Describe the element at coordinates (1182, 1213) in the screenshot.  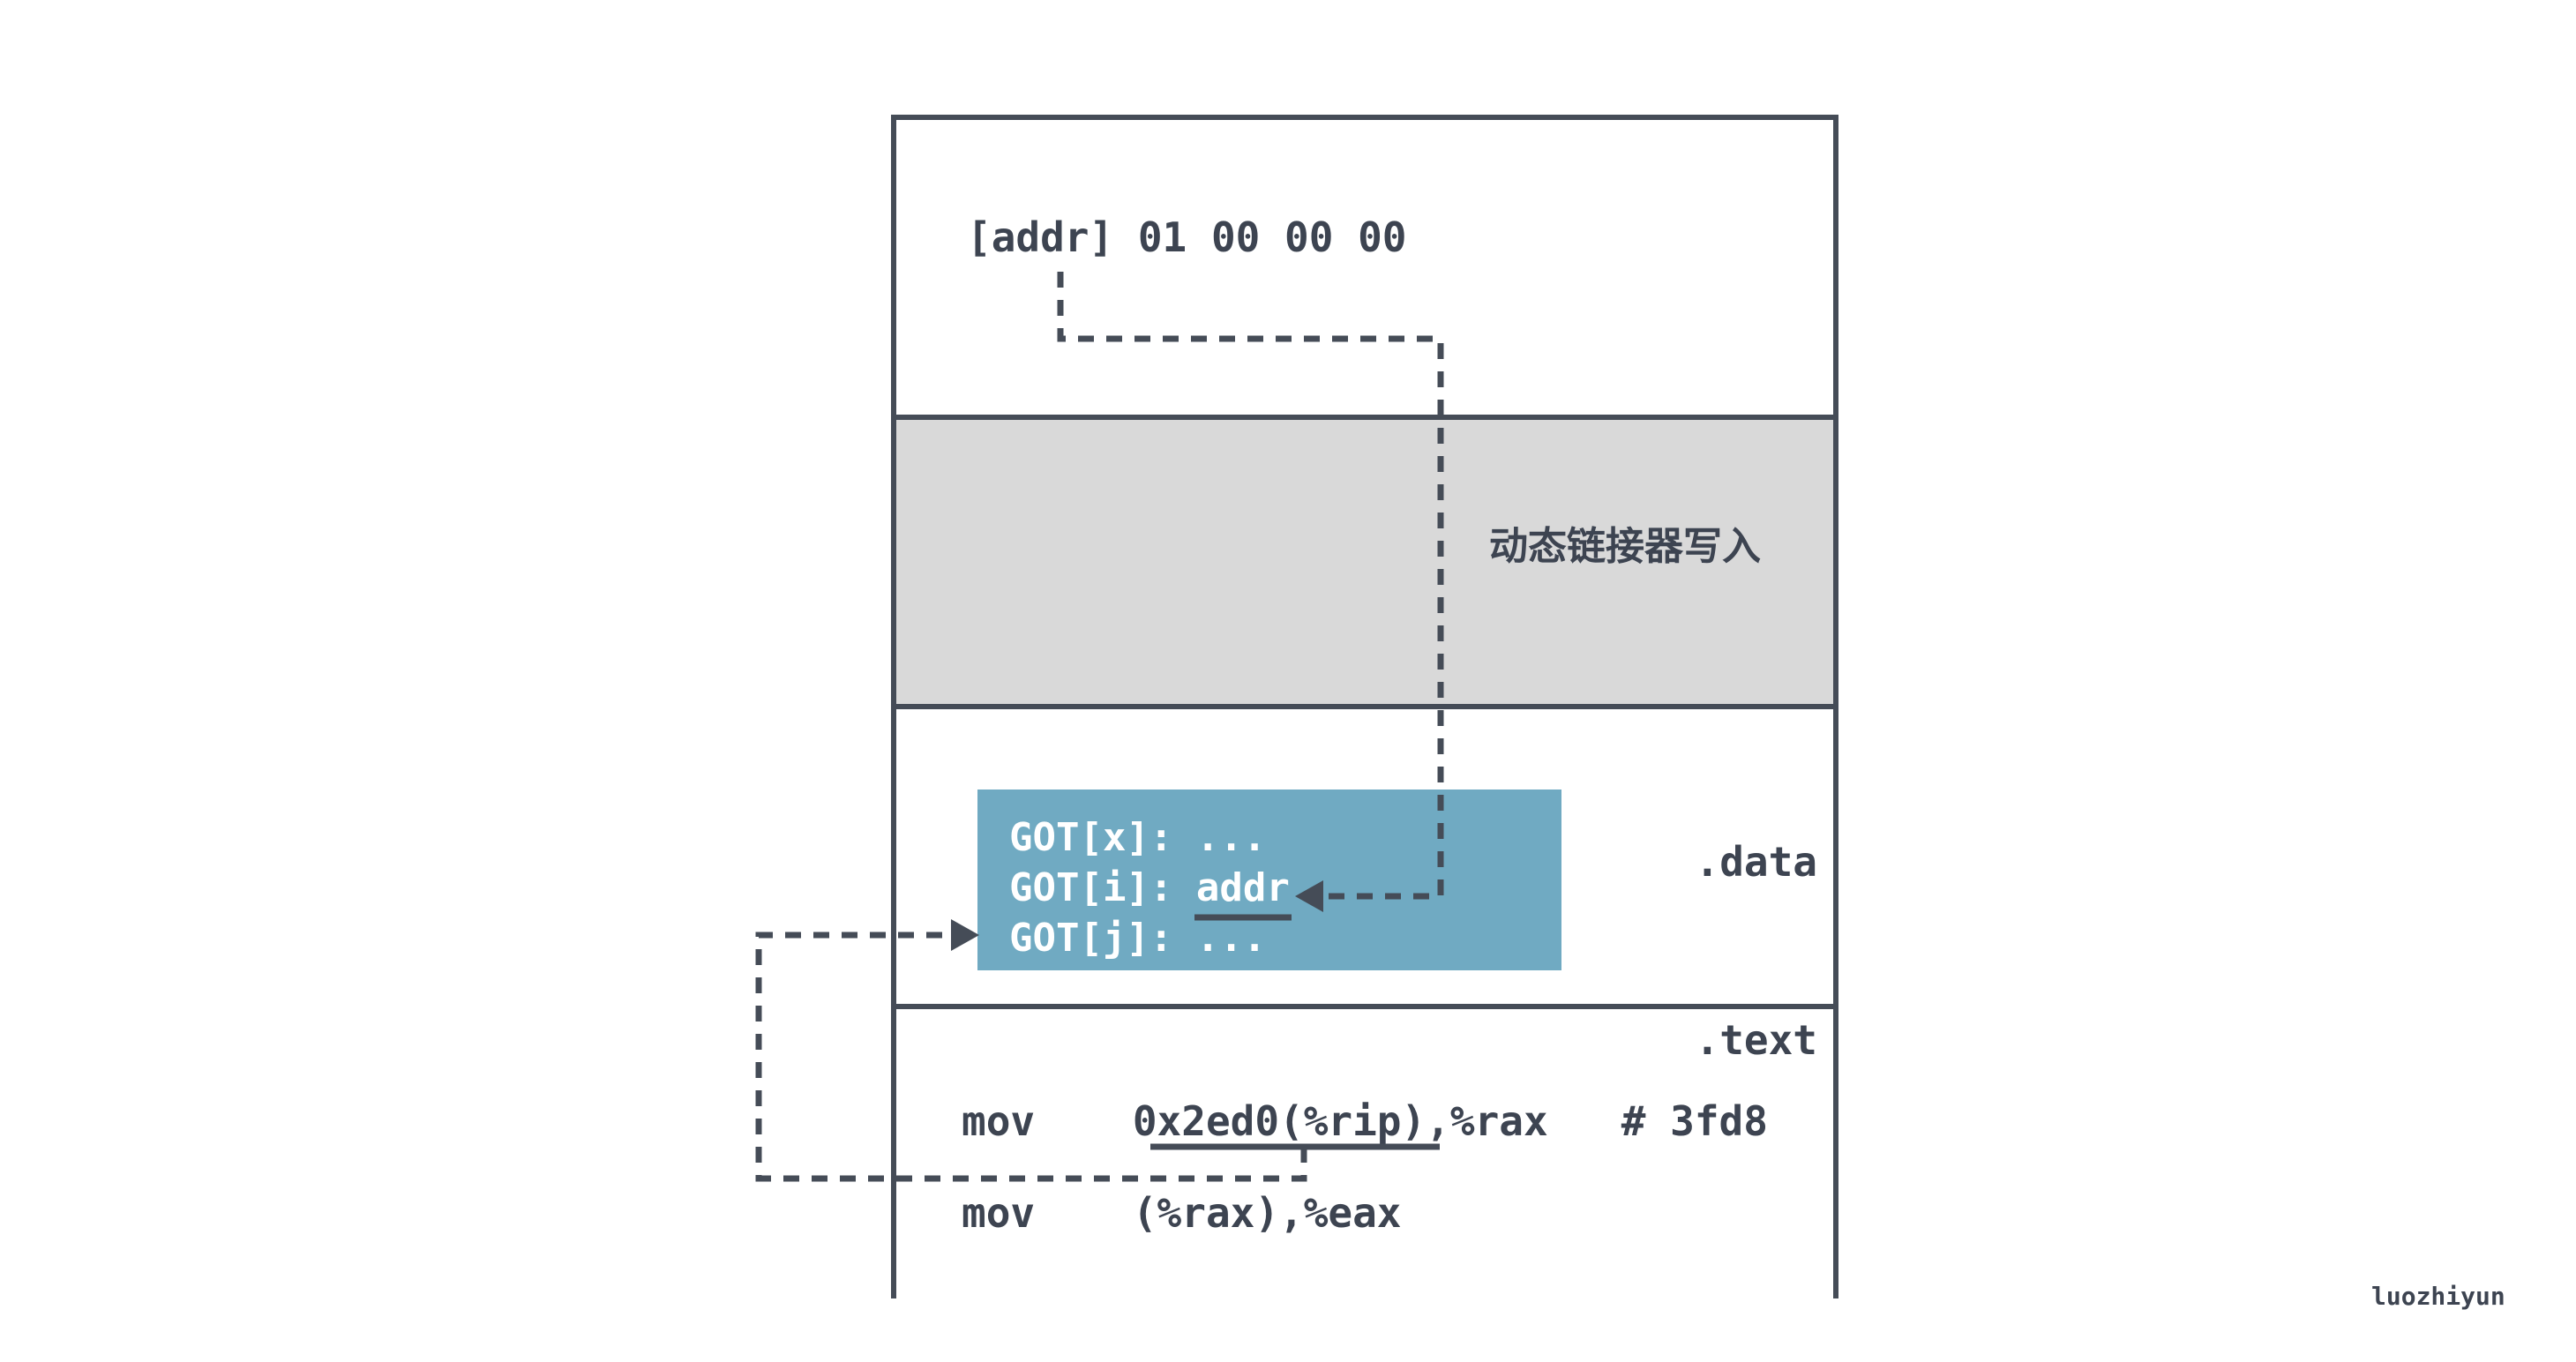
I see `text-instruction-2: mov (%rax),%eax` at that location.